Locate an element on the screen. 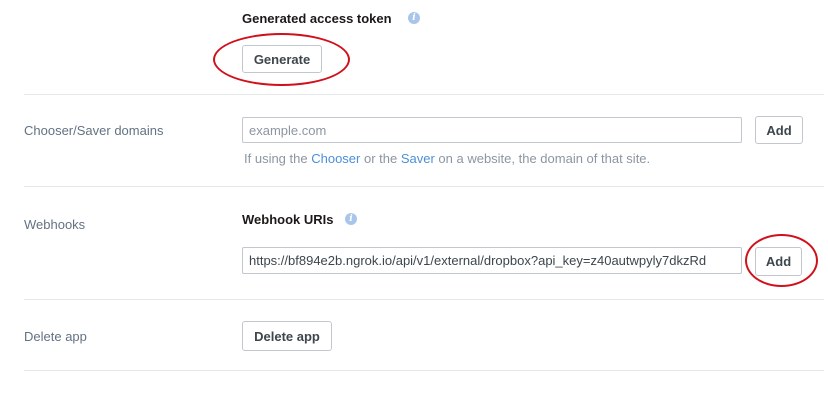 Image resolution: width=828 pixels, height=400 pixels. webhook-uris-heading: Webhook URIs is located at coordinates (288, 219).